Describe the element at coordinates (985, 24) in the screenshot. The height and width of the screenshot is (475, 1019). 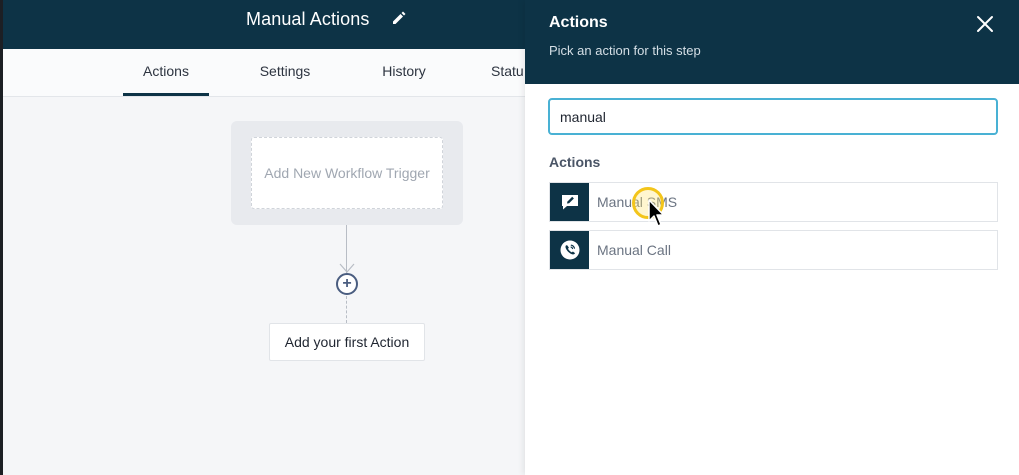
I see `close-icon` at that location.